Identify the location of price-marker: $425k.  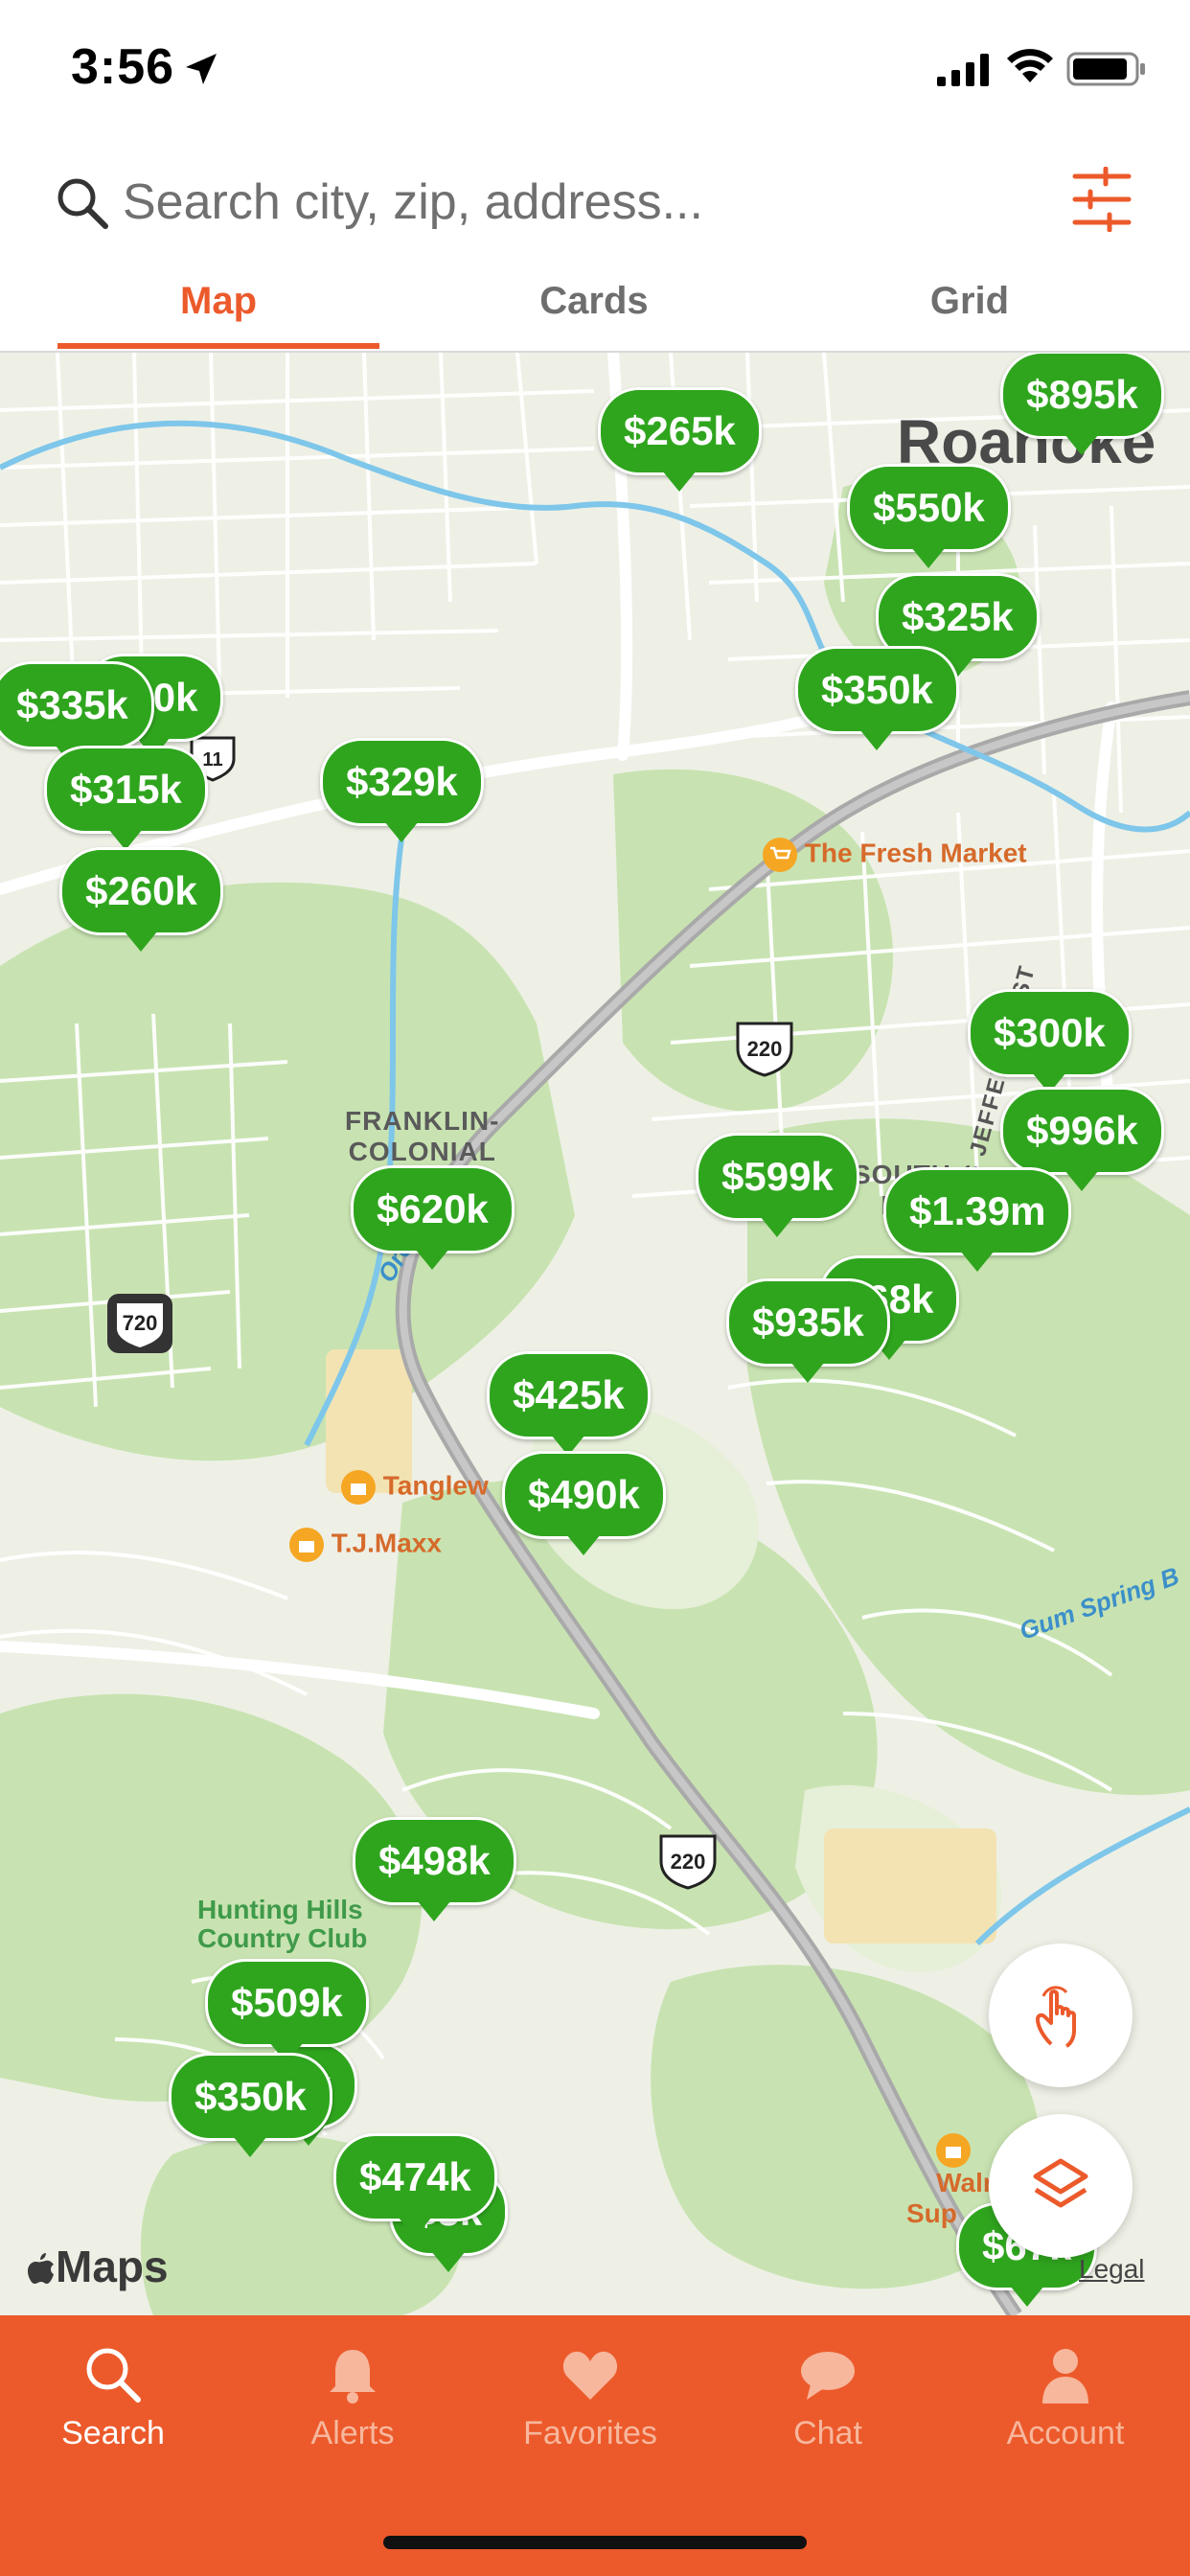
(569, 1403).